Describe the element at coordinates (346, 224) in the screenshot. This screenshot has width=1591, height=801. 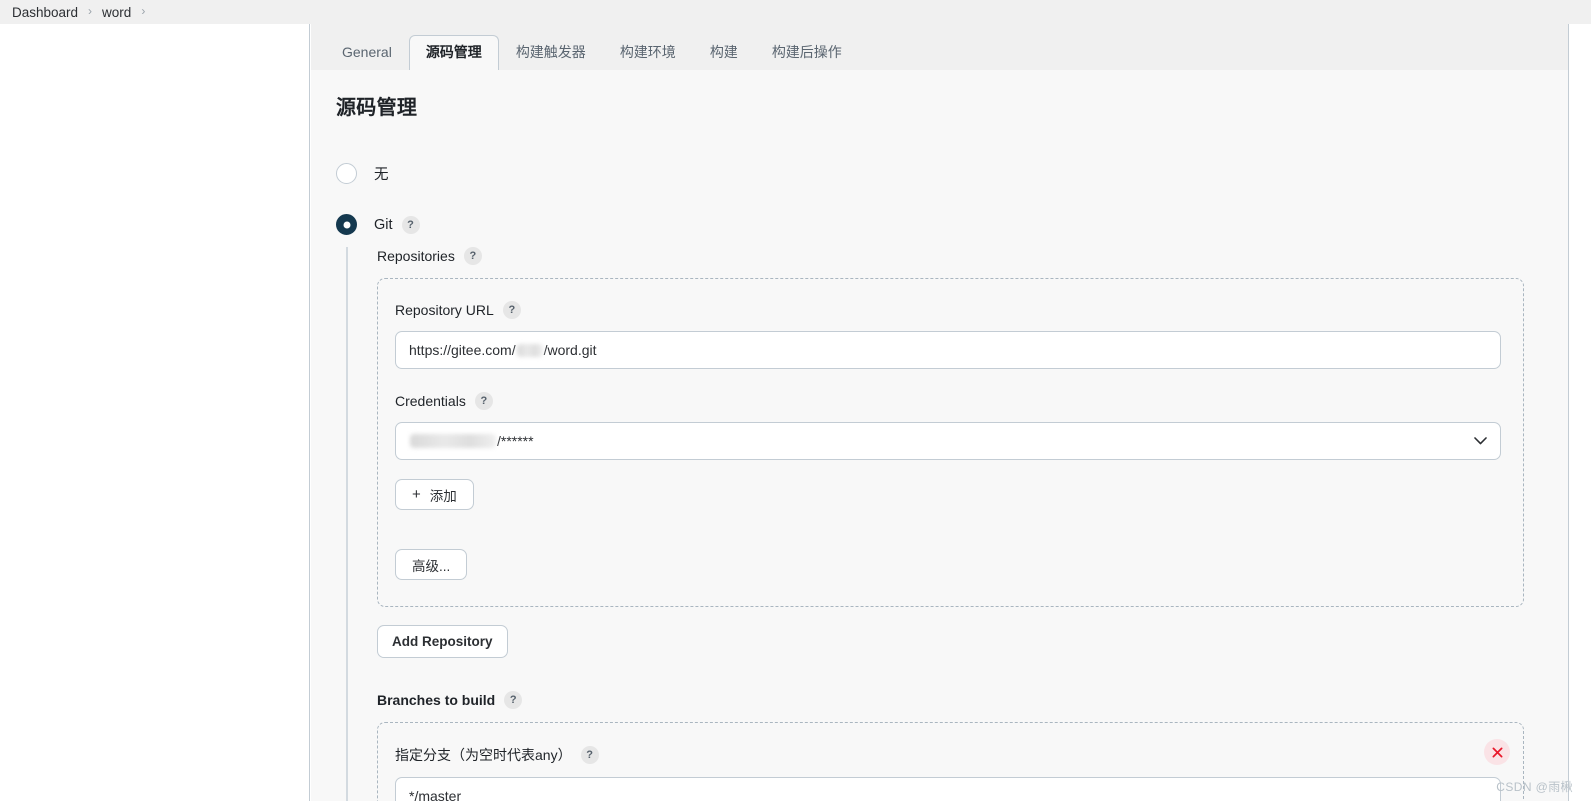
I see `radio-git` at that location.